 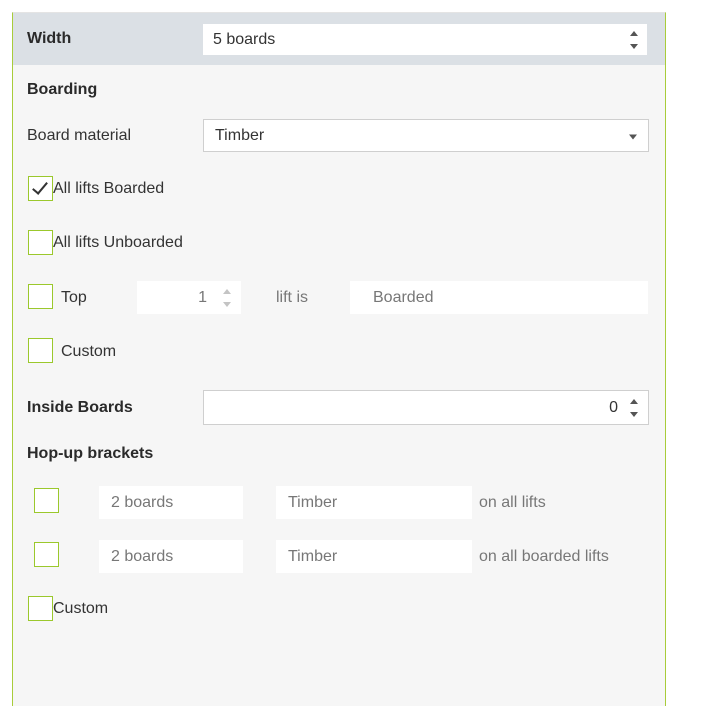 What do you see at coordinates (613, 407) in the screenshot?
I see `inside-boards-value: 0` at bounding box center [613, 407].